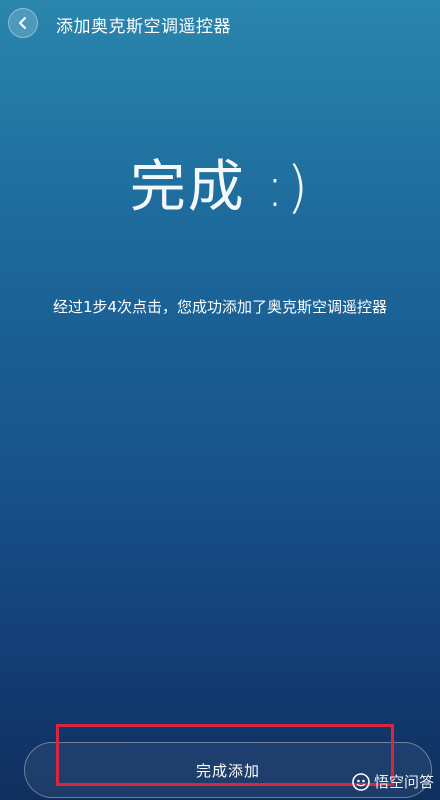 This screenshot has height=800, width=440. What do you see at coordinates (220, 187) in the screenshot?
I see `done-headline: 完成 :)` at bounding box center [220, 187].